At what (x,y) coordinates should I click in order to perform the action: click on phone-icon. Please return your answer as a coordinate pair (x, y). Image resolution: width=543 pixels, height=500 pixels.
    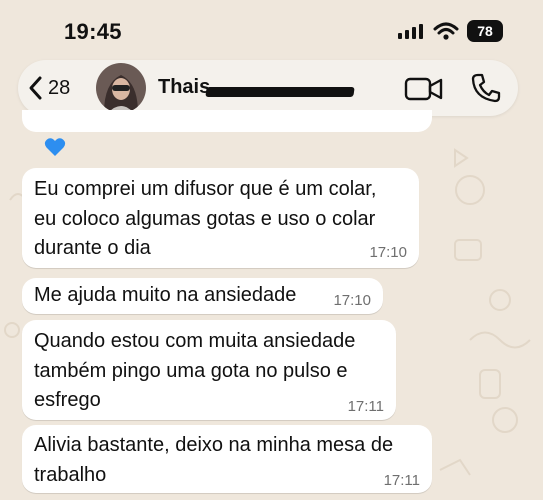
    Looking at the image, I should click on (486, 88).